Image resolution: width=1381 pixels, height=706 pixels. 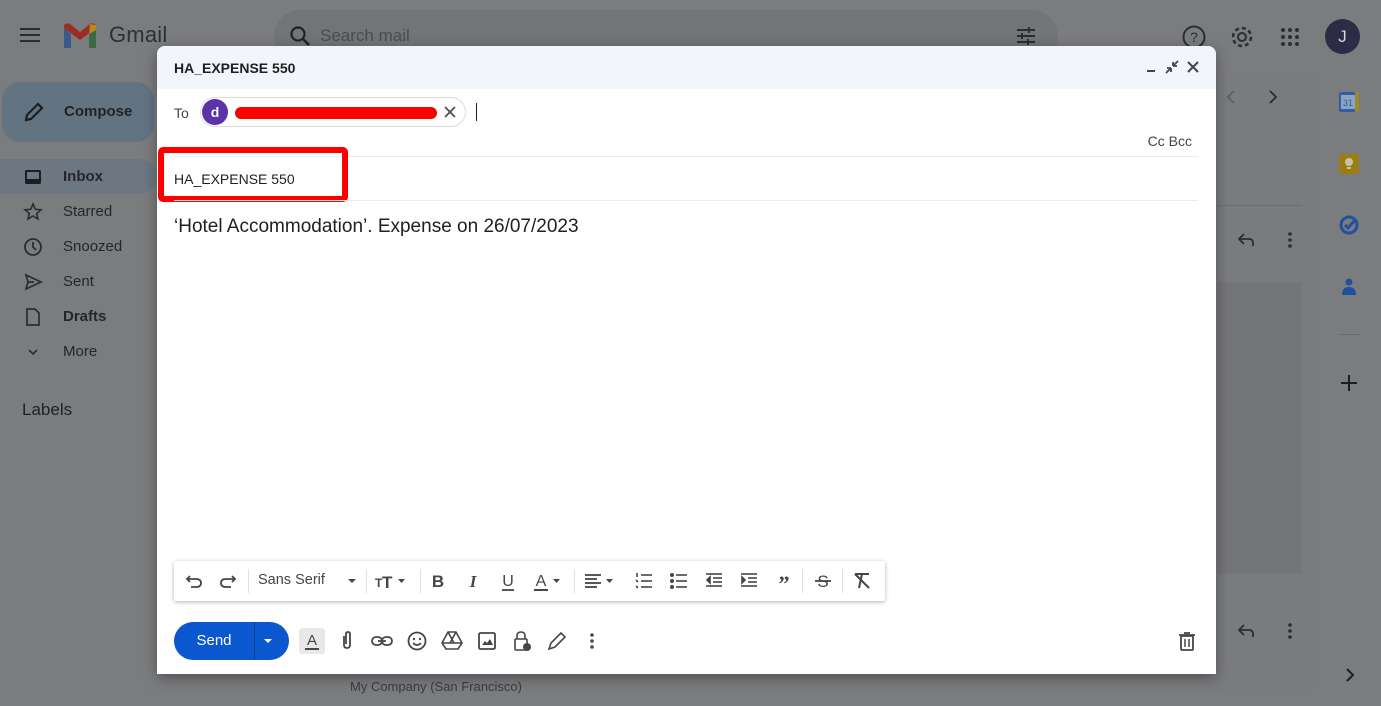 I want to click on sidebar-item-snoozed: Snoozed, so click(x=78, y=246).